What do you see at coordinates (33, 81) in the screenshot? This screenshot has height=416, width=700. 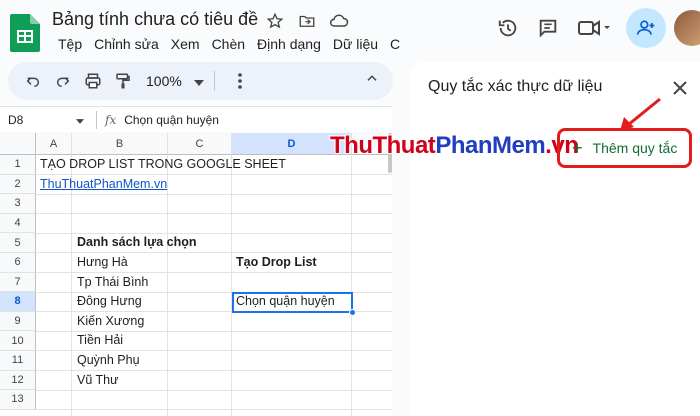 I see `undo-icon` at bounding box center [33, 81].